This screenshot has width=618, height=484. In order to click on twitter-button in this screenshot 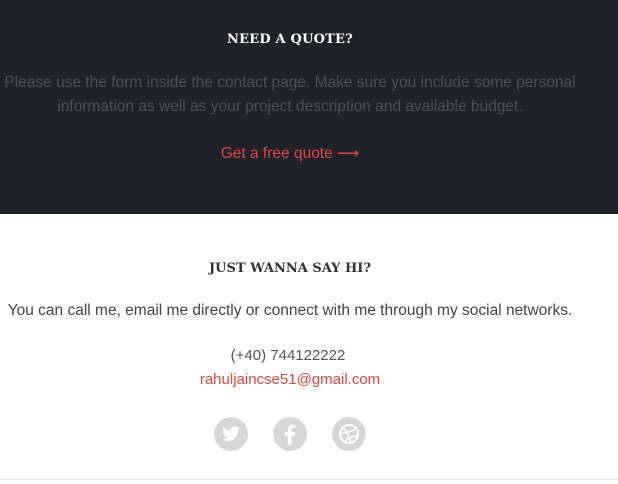, I will do `click(231, 434)`.